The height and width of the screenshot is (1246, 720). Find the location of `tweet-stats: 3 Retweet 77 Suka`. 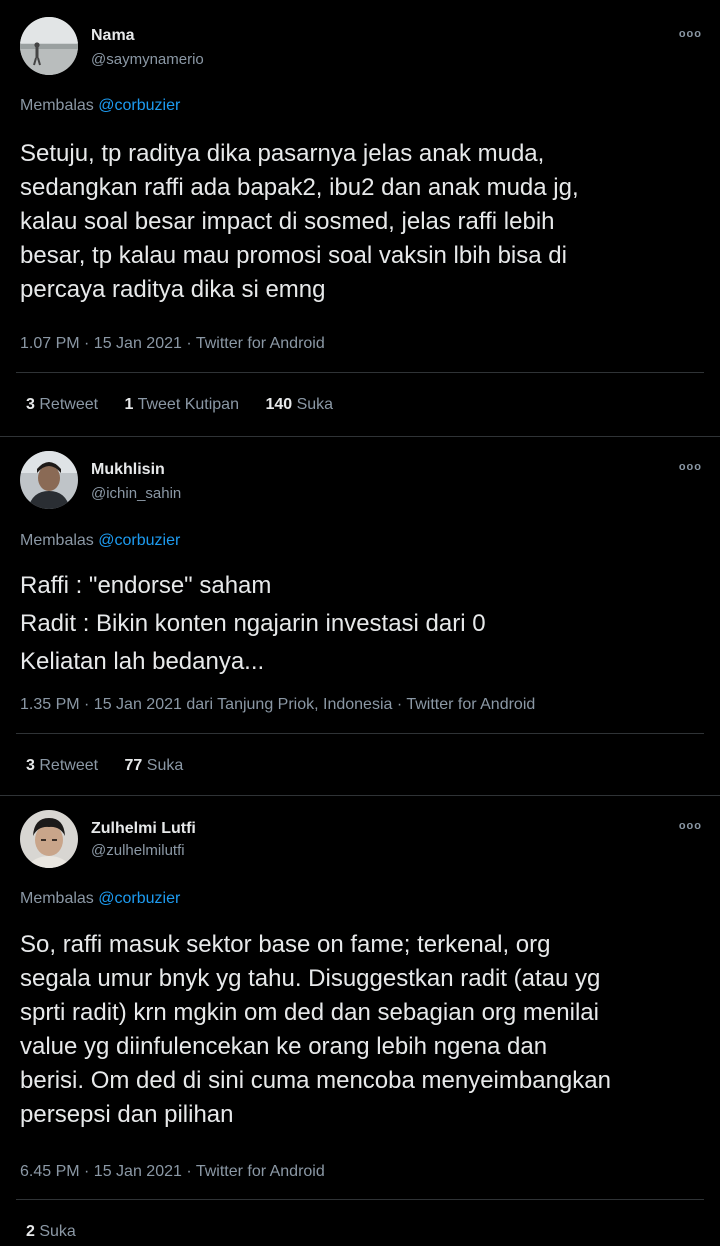

tweet-stats: 3 Retweet 77 Suka is located at coordinates (115, 766).